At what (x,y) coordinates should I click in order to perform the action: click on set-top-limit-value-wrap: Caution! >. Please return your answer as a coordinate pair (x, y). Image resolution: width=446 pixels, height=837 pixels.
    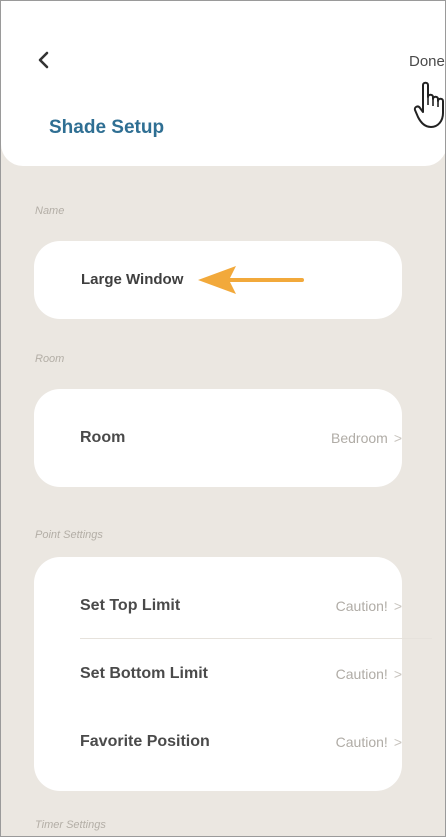
    Looking at the image, I should click on (369, 606).